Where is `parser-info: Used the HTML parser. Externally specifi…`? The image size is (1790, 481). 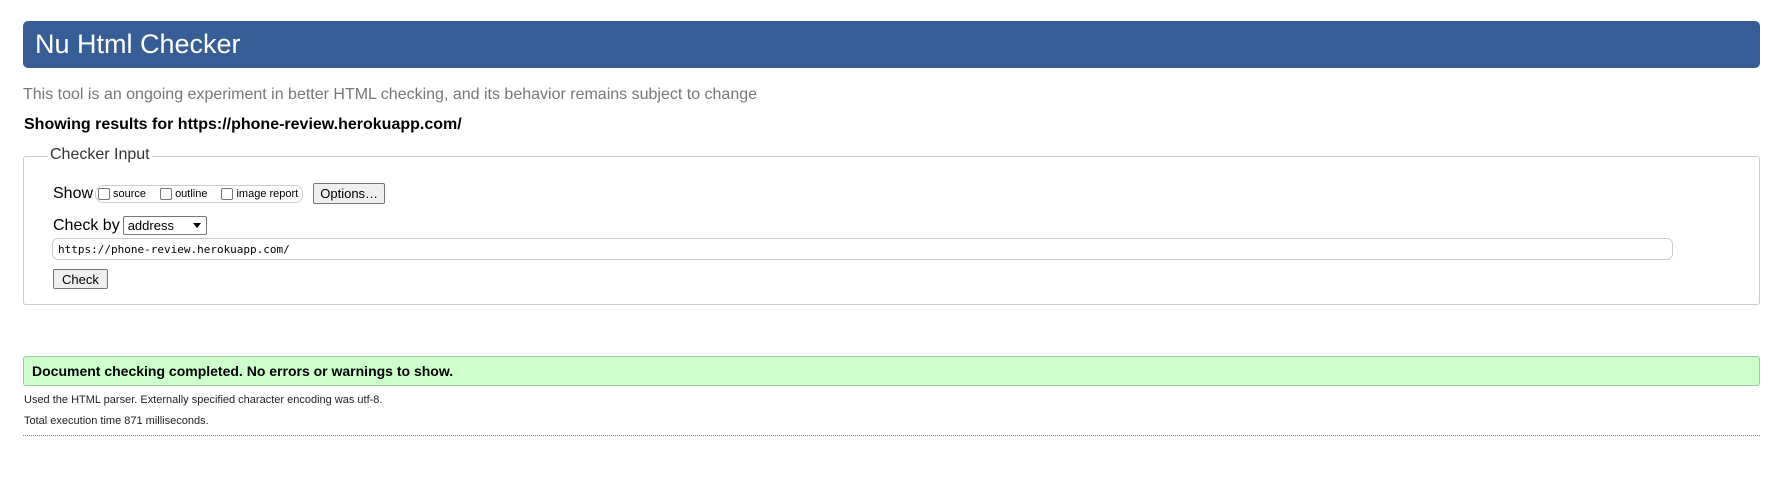 parser-info: Used the HTML parser. Externally specifi… is located at coordinates (203, 400).